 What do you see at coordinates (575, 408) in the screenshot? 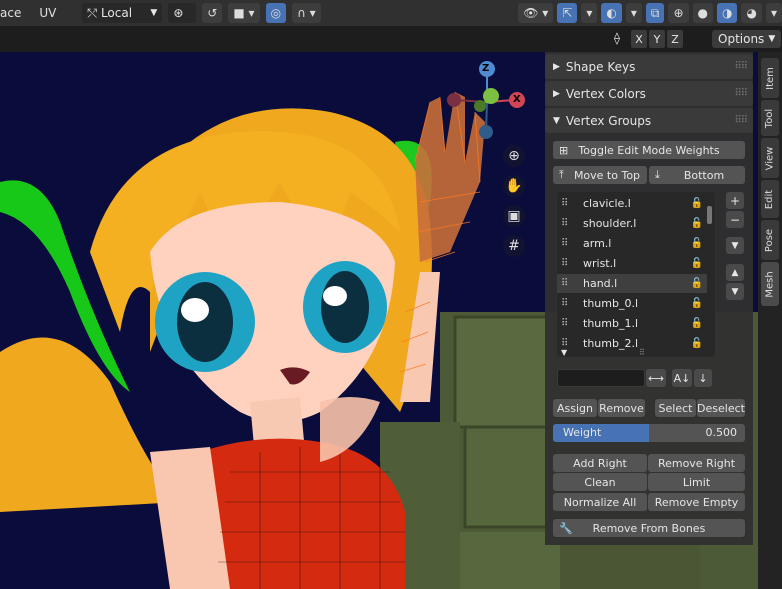
I see `assign-button: Assign` at bounding box center [575, 408].